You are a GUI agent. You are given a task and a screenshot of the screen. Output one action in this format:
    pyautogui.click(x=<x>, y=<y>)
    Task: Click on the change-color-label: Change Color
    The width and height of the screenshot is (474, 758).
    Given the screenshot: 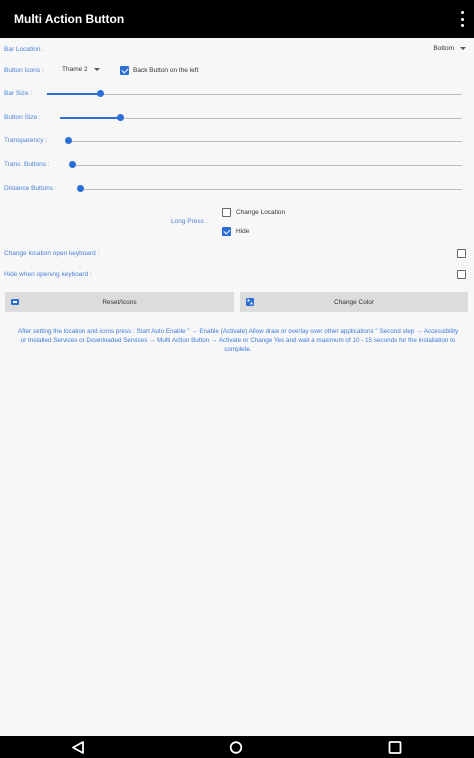 What is the action you would take?
    pyautogui.click(x=354, y=302)
    